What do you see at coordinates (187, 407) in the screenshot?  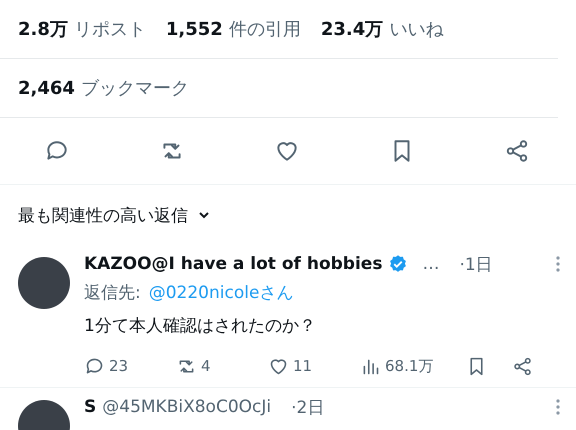 I see `user-handle: @45MKBiX8oC0OcJi` at bounding box center [187, 407].